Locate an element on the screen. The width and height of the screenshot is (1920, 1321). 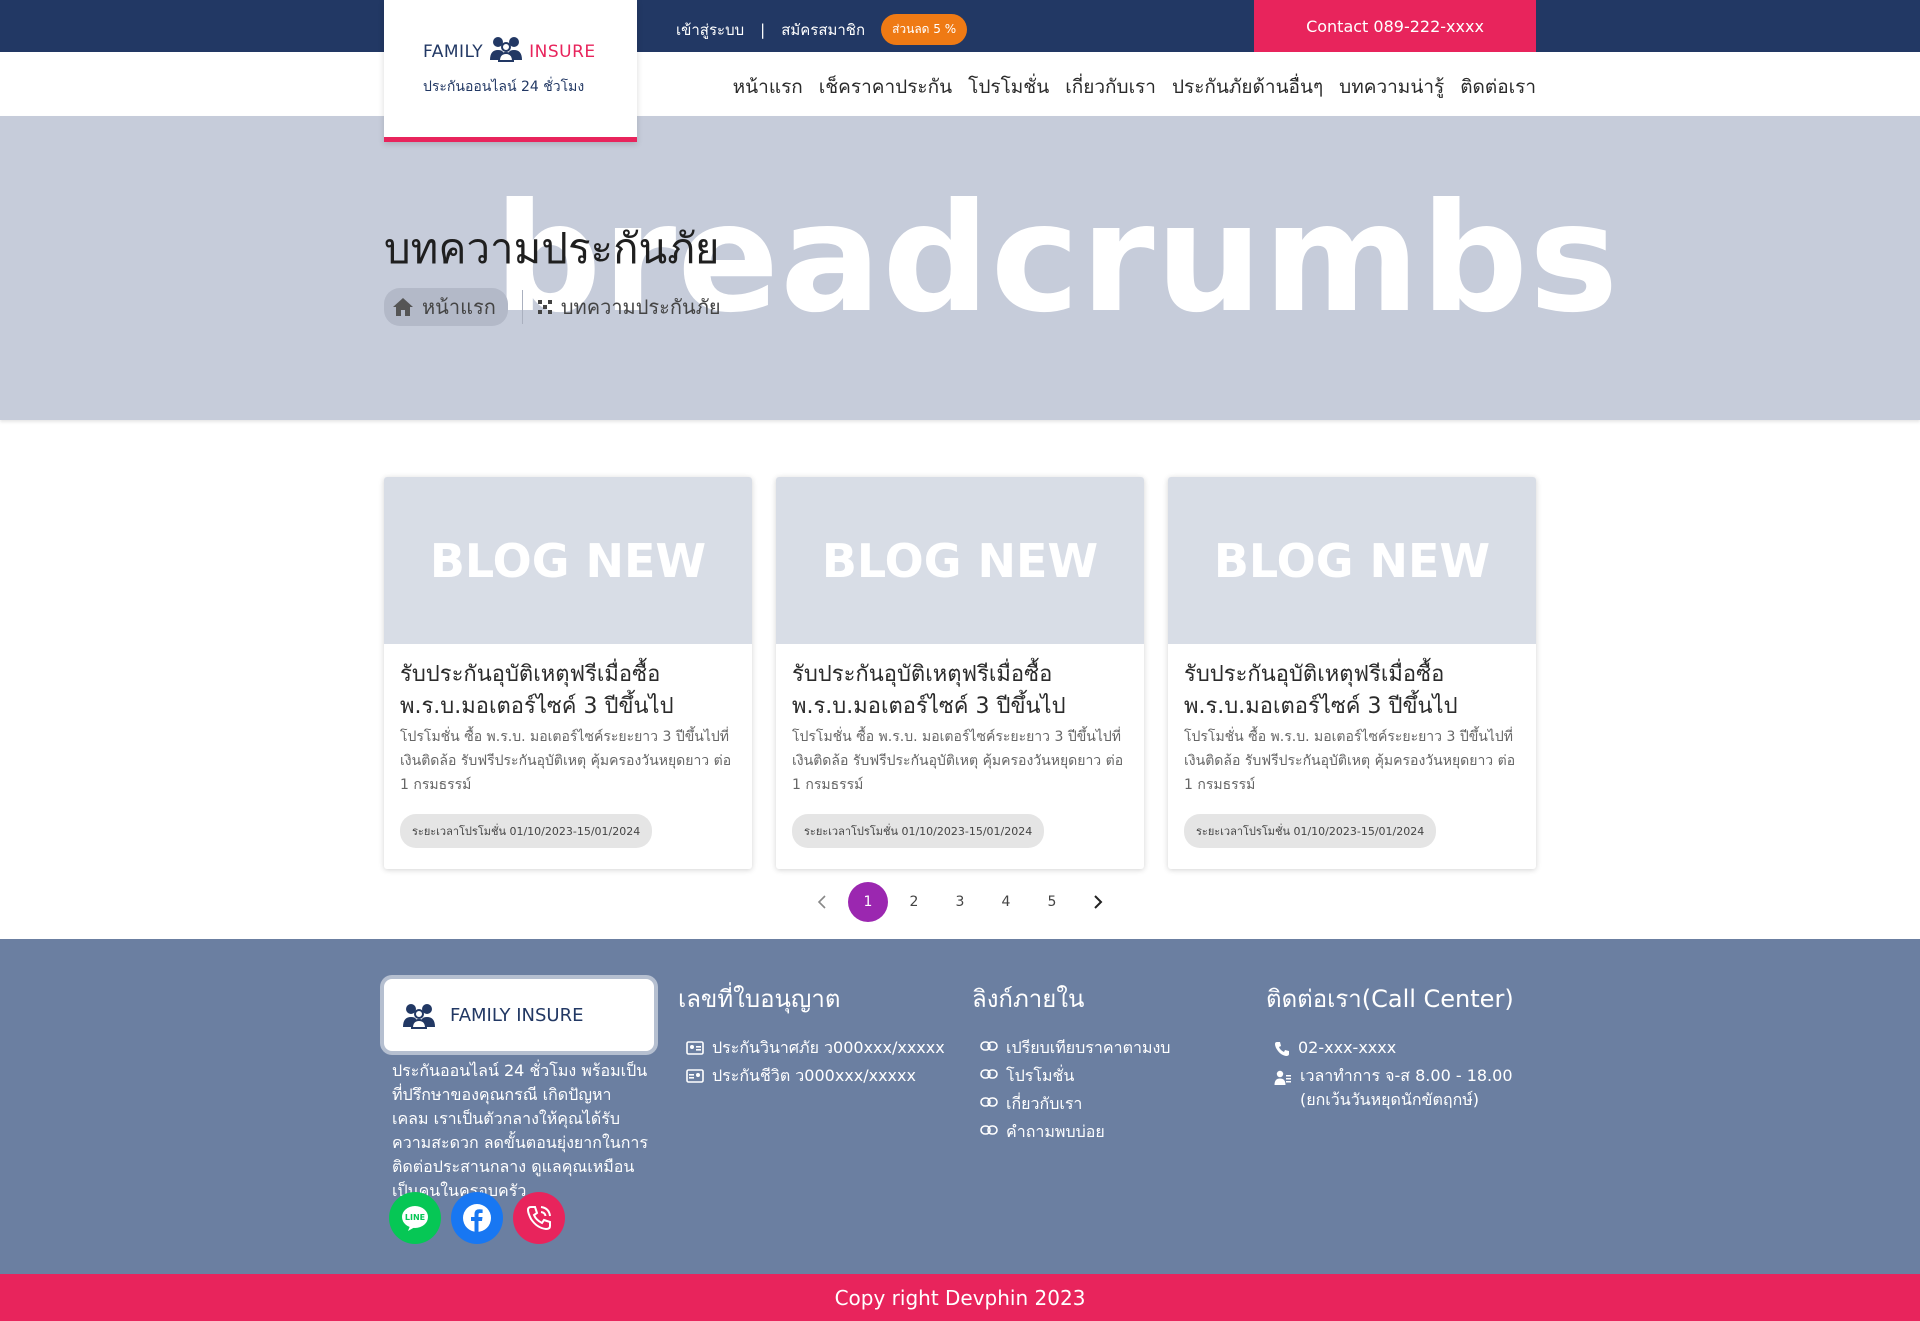
chevron-left-icon is located at coordinates (821, 902).